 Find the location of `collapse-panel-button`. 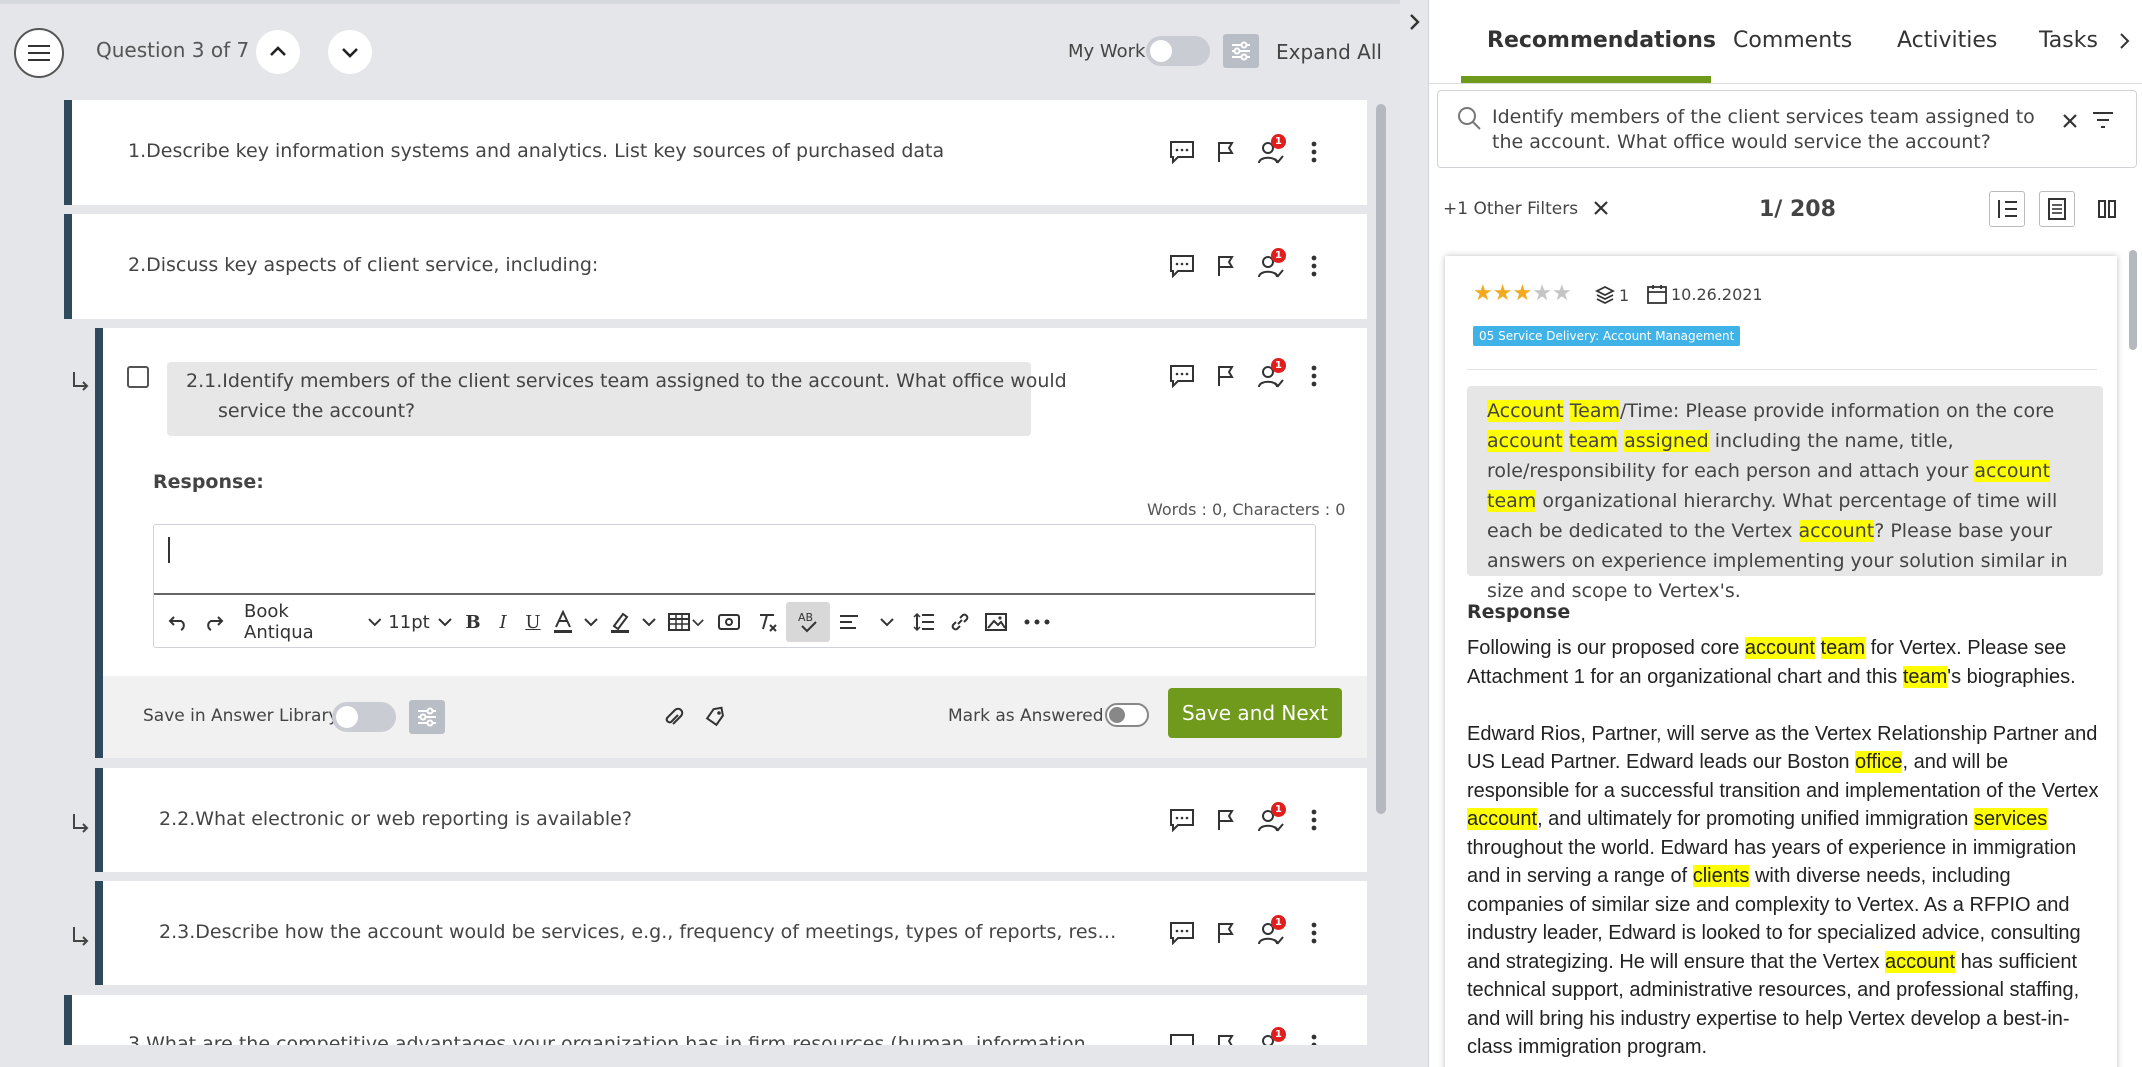

collapse-panel-button is located at coordinates (1415, 22).